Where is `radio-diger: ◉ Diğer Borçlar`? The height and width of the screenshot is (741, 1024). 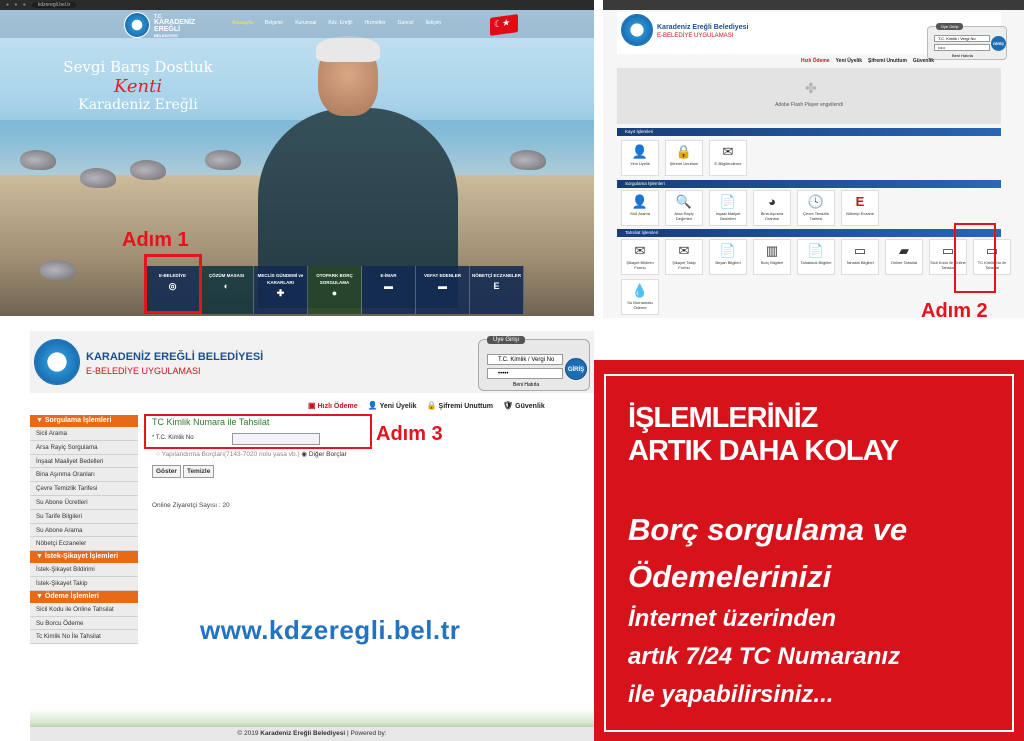 radio-diger: ◉ Diğer Borçlar is located at coordinates (323, 454).